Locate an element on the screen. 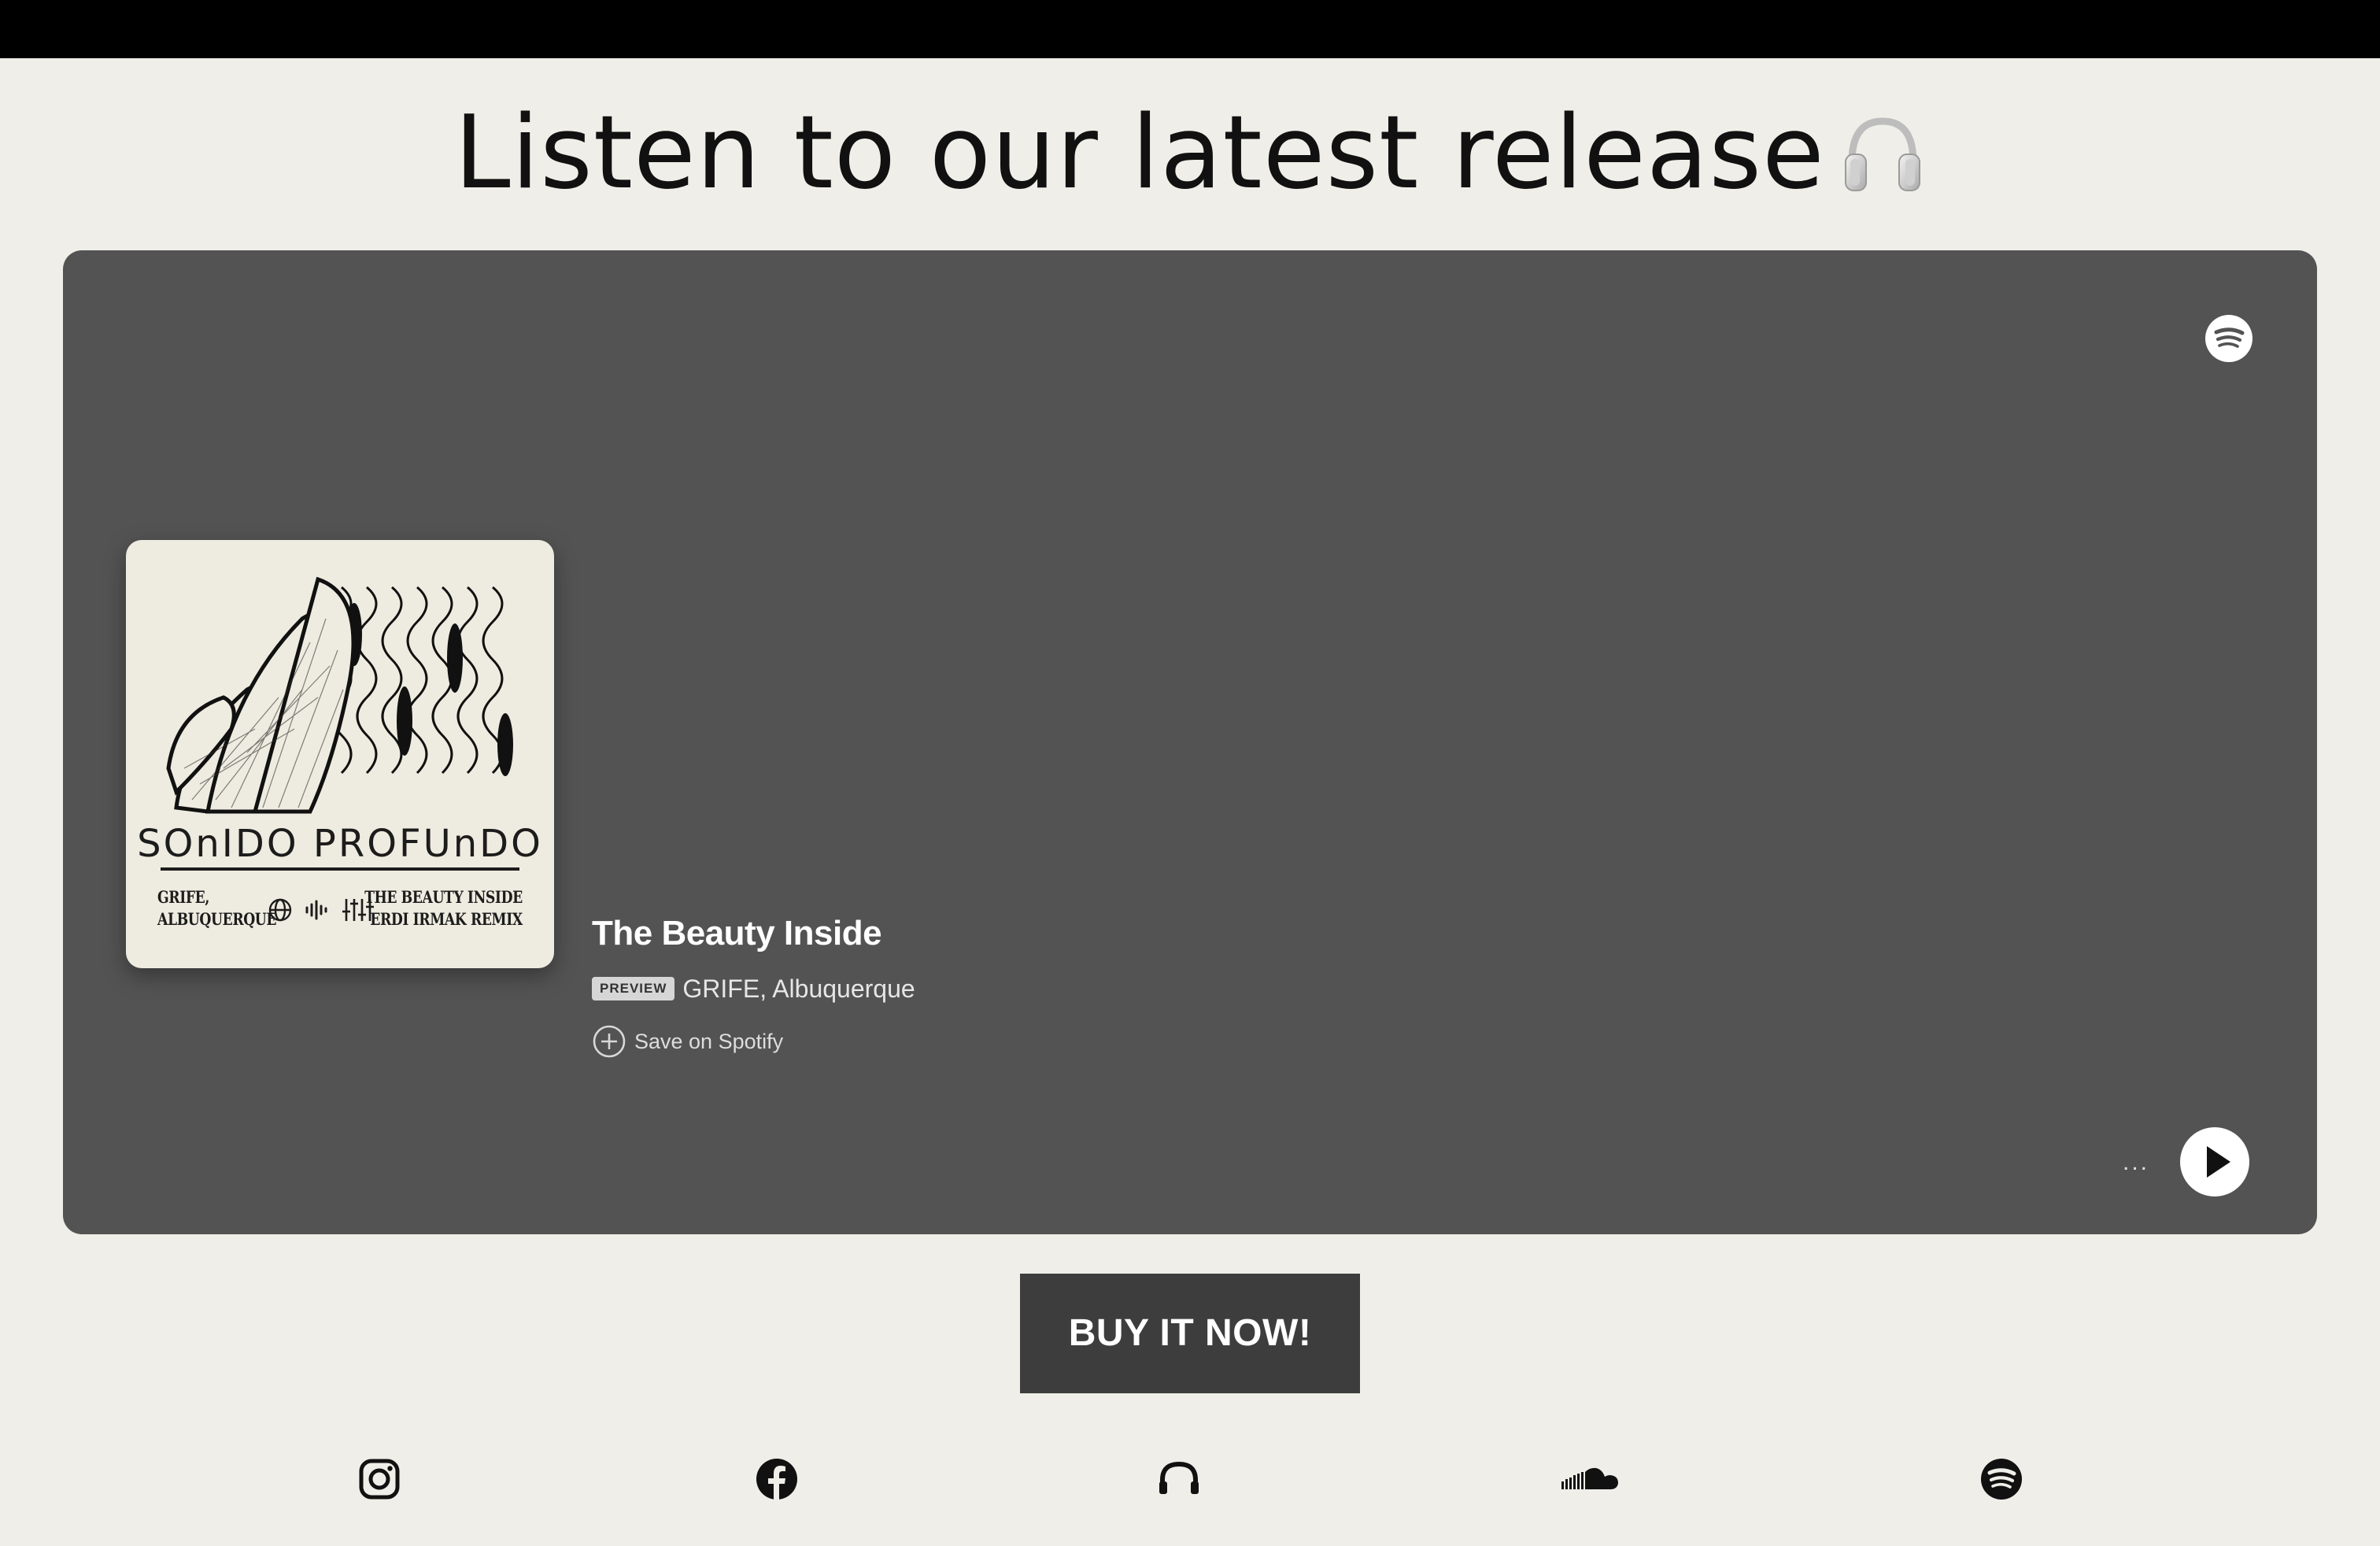  save-on-spotify-label: Save on Spotify is located at coordinates (709, 1041).